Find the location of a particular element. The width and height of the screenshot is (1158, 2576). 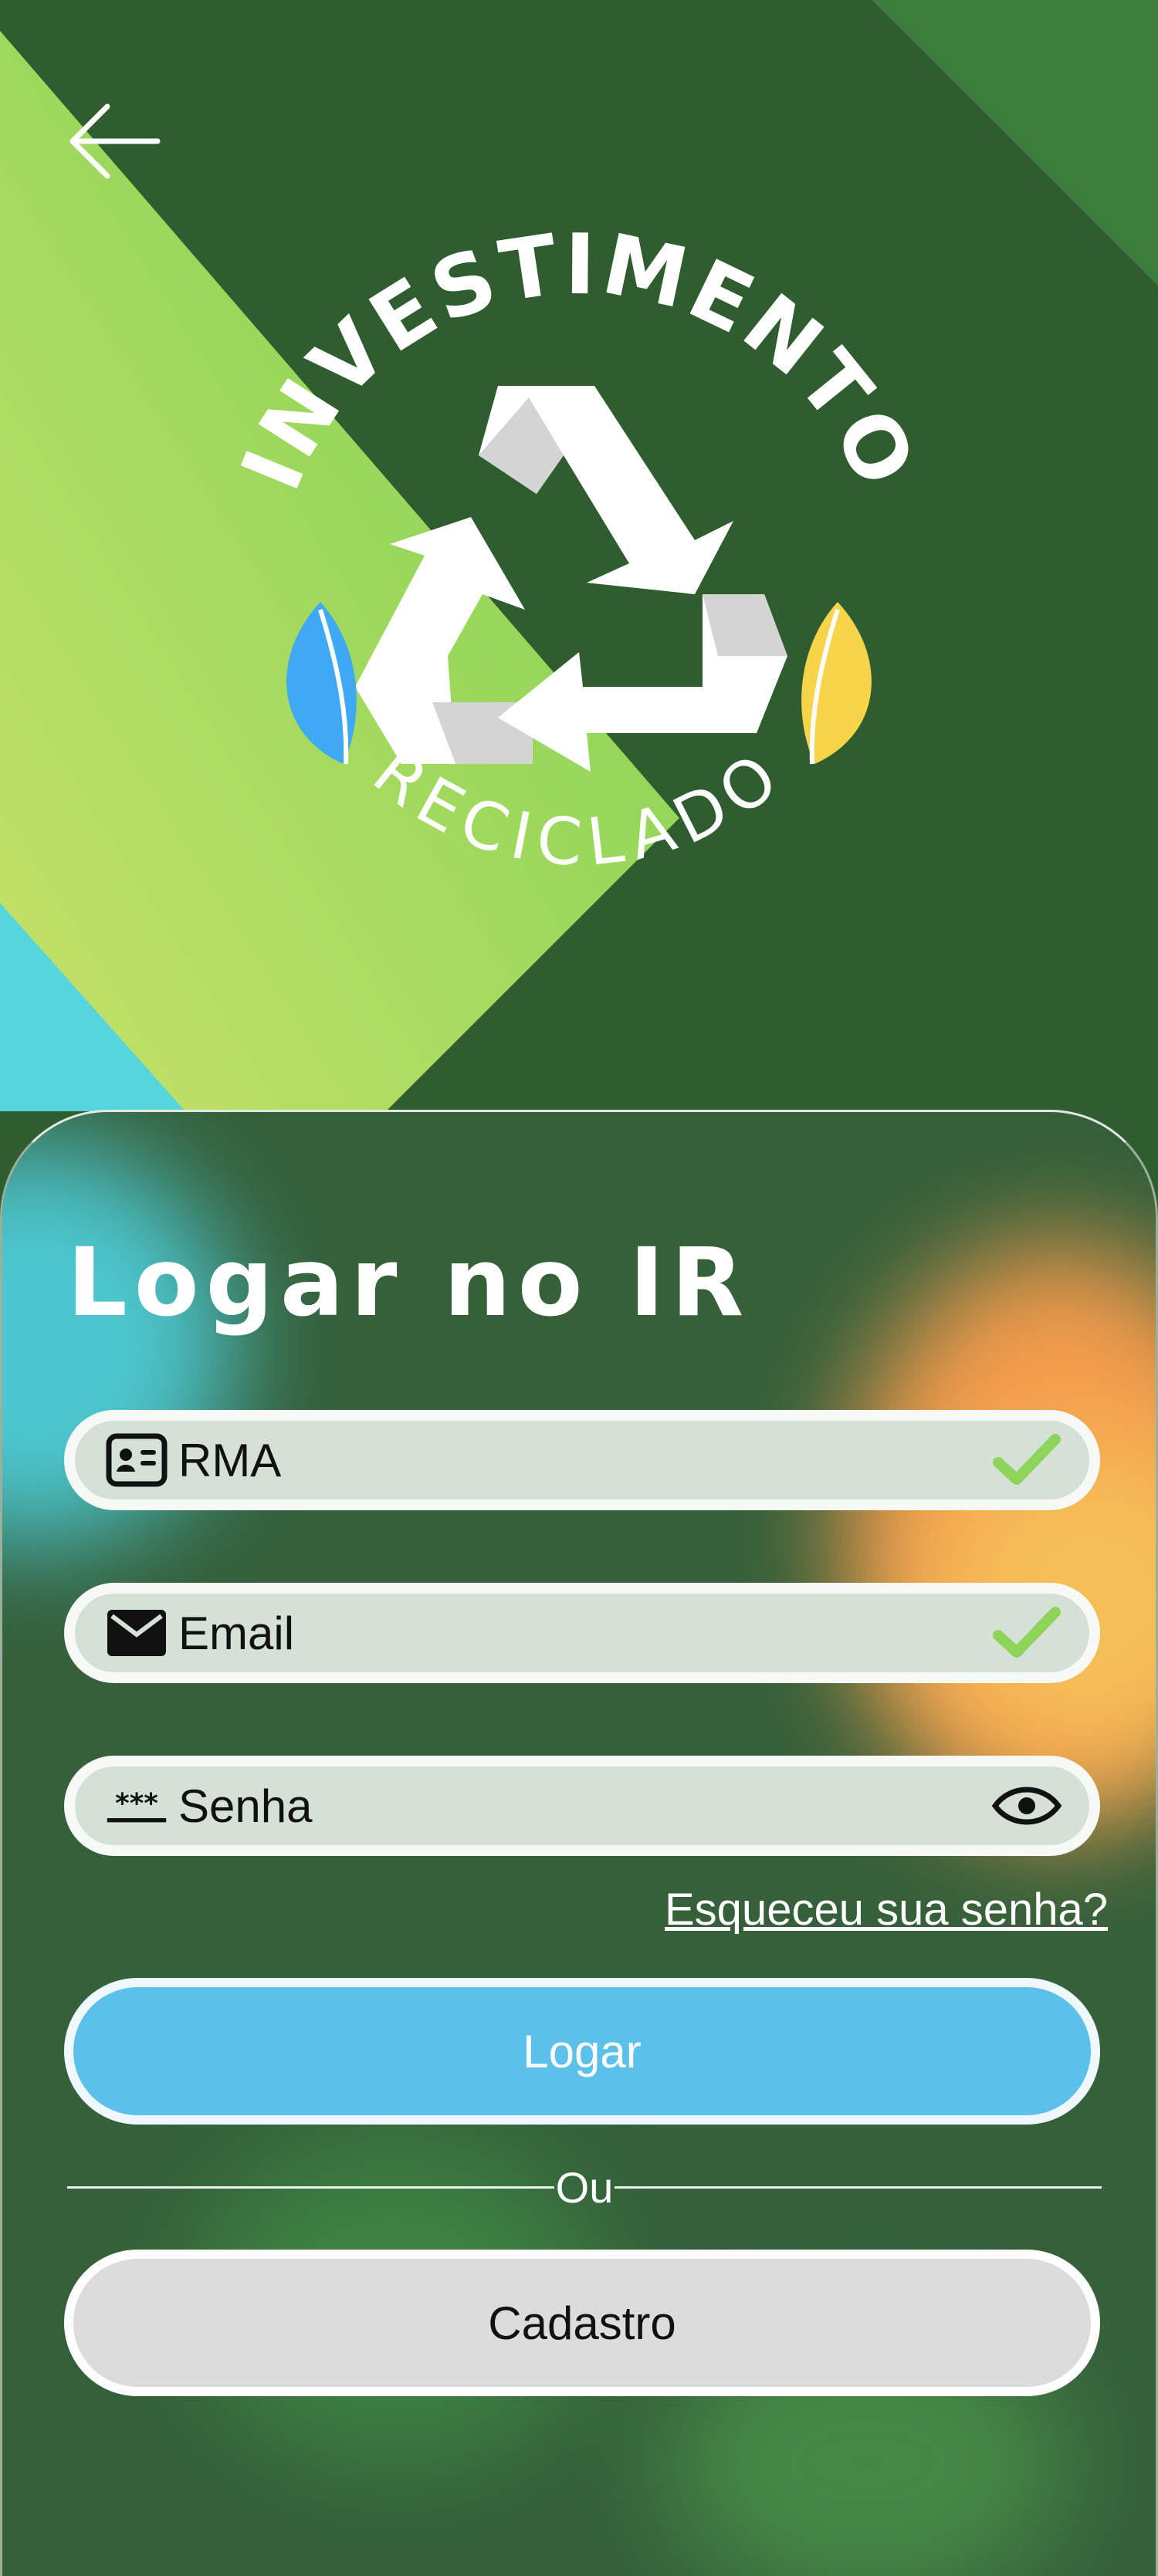

login-button: Logar is located at coordinates (582, 2051).